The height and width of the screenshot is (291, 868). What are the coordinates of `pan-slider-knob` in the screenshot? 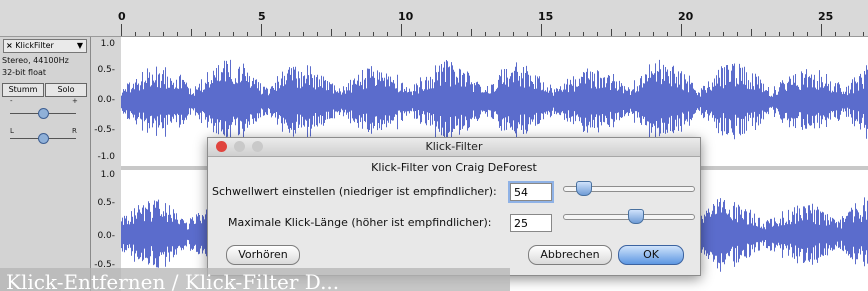 It's located at (43, 138).